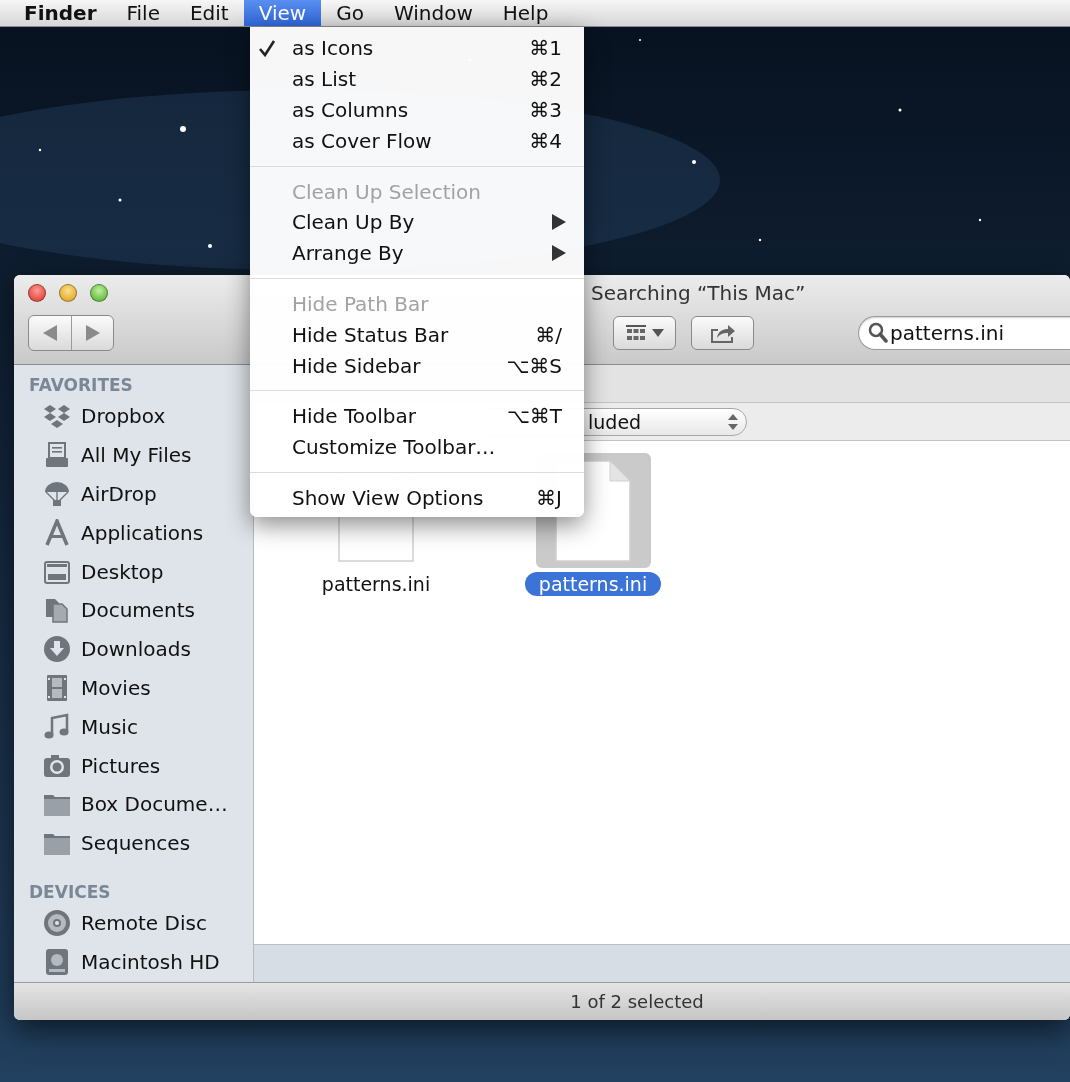 This screenshot has height=1082, width=1070. I want to click on music-note-icon, so click(57, 726).